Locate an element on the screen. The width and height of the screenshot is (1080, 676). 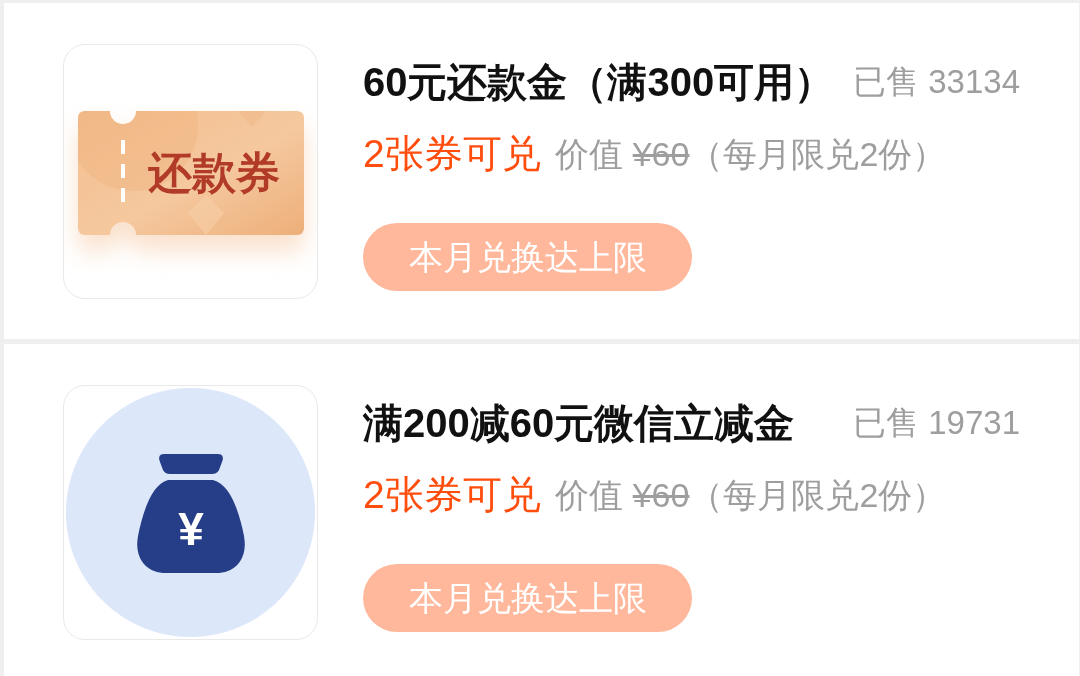
ticket-label: 还款券 is located at coordinates (214, 173).